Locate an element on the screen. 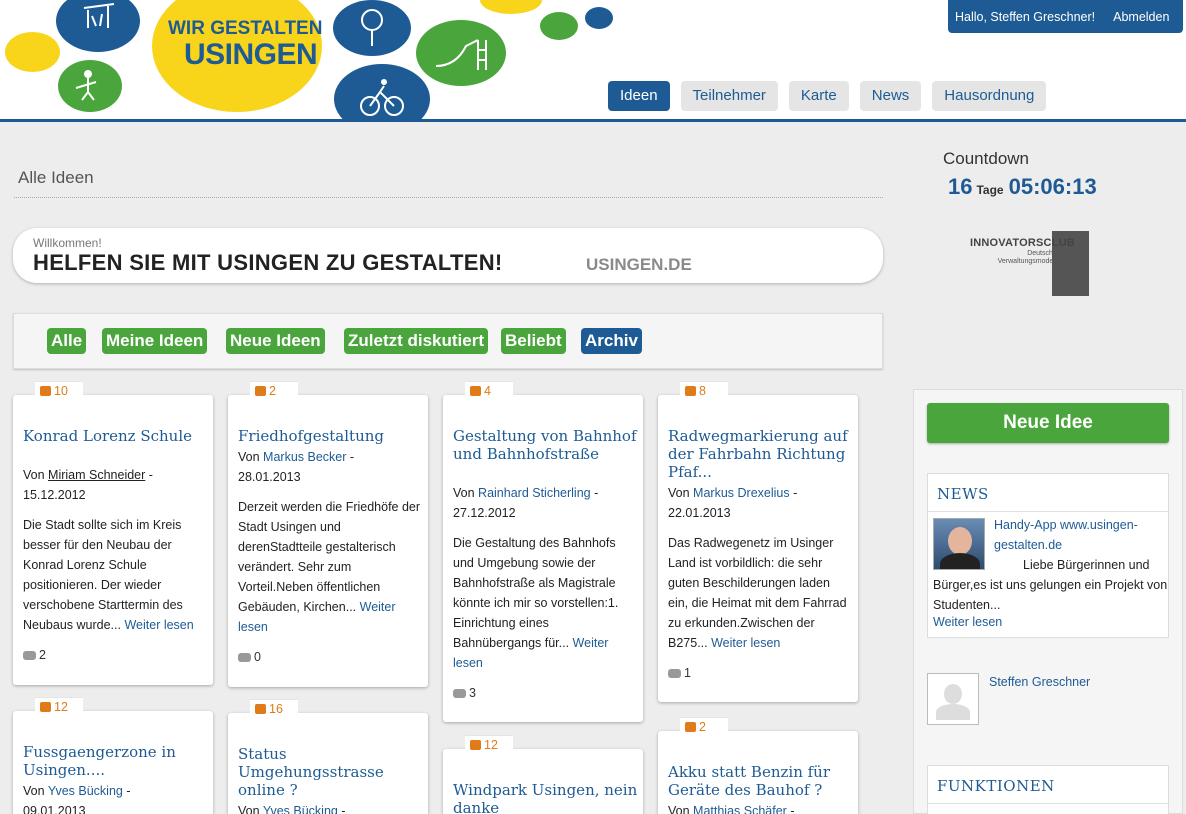 The width and height of the screenshot is (1186, 814). filter-beliebt-button: Beliebt is located at coordinates (533, 341).